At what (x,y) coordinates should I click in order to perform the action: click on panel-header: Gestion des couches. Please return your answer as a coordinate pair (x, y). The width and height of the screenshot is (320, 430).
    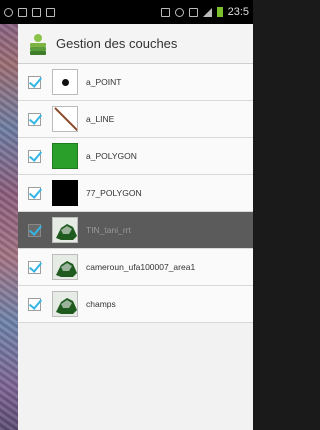
    Looking at the image, I should click on (135, 44).